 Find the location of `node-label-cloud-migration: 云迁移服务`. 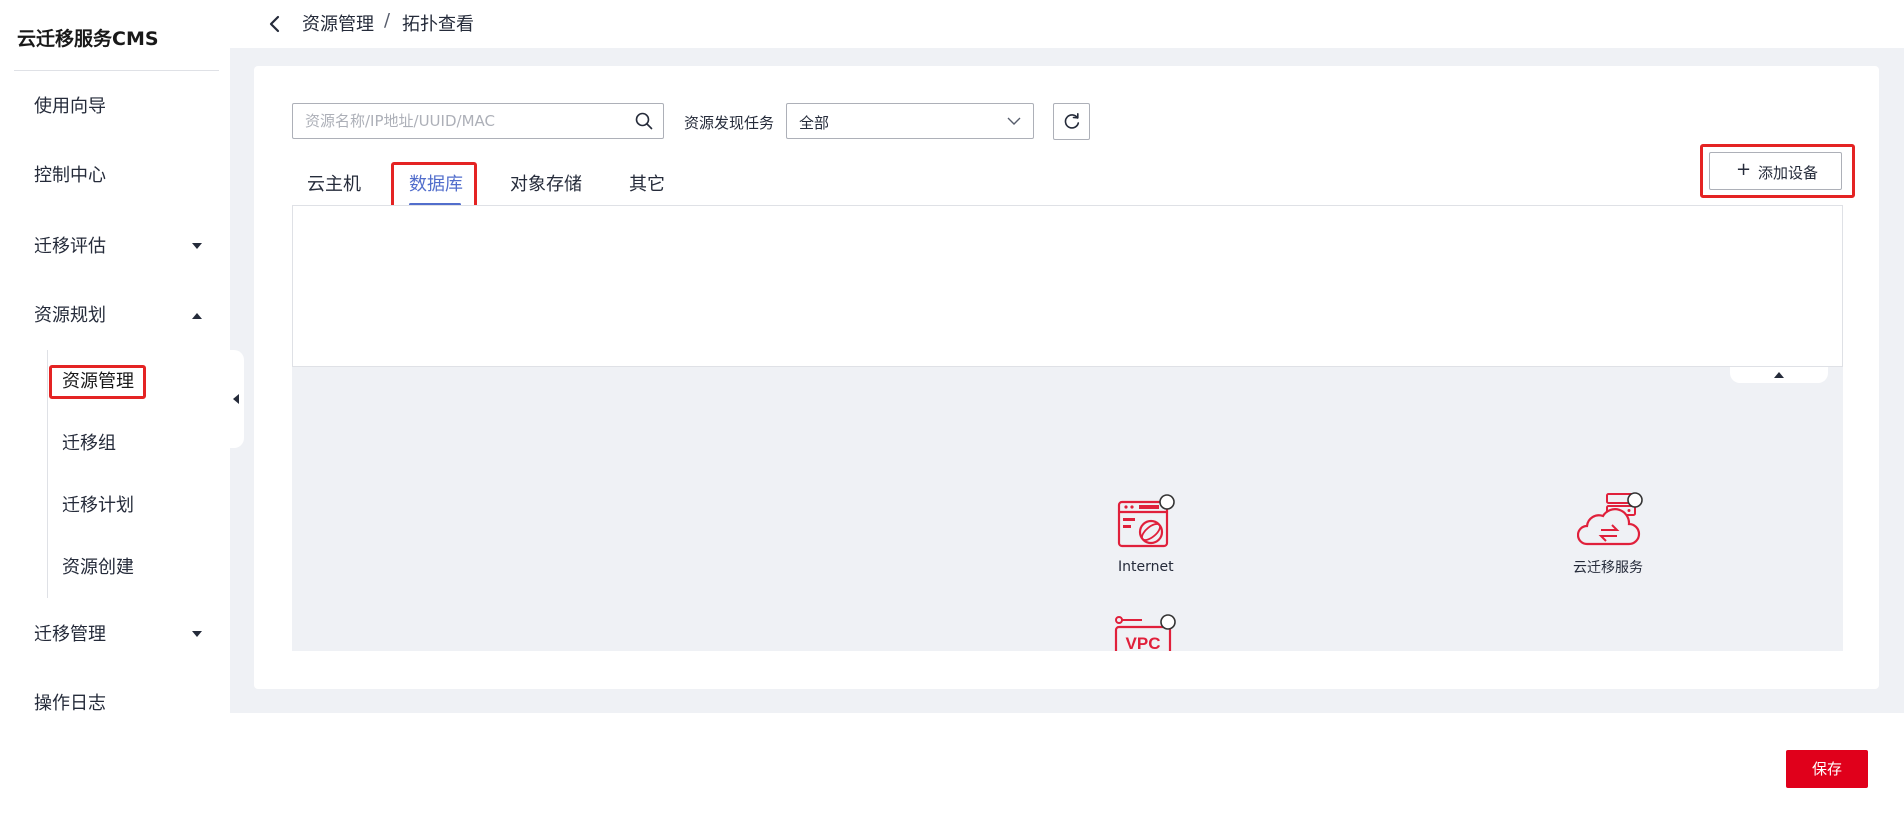

node-label-cloud-migration: 云迁移服务 is located at coordinates (1608, 568).